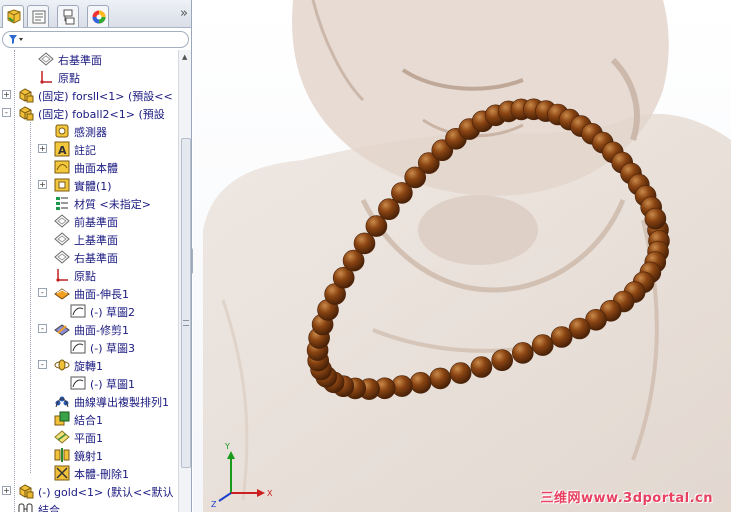 The height and width of the screenshot is (512, 731). Describe the element at coordinates (62, 131) in the screenshot. I see `sensor-icon` at that location.